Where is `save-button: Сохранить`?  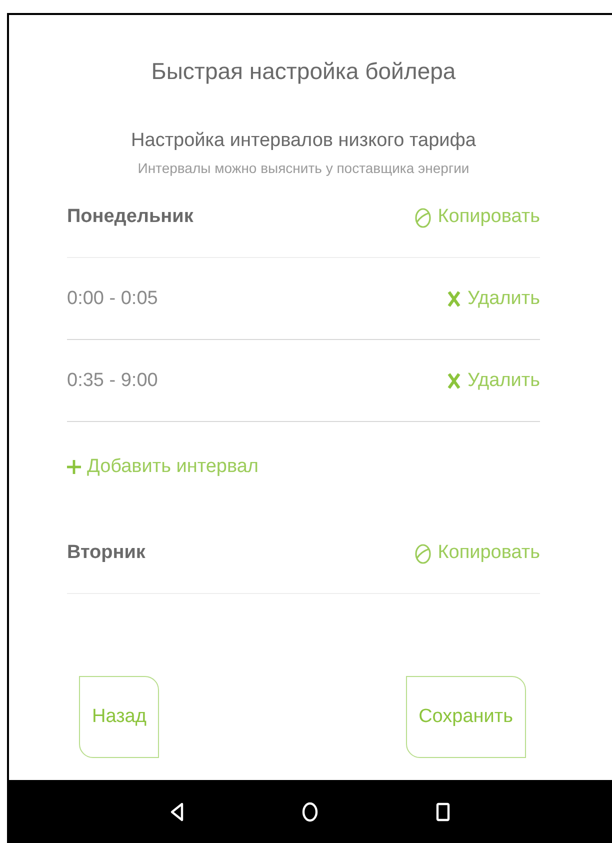
save-button: Сохранить is located at coordinates (466, 717).